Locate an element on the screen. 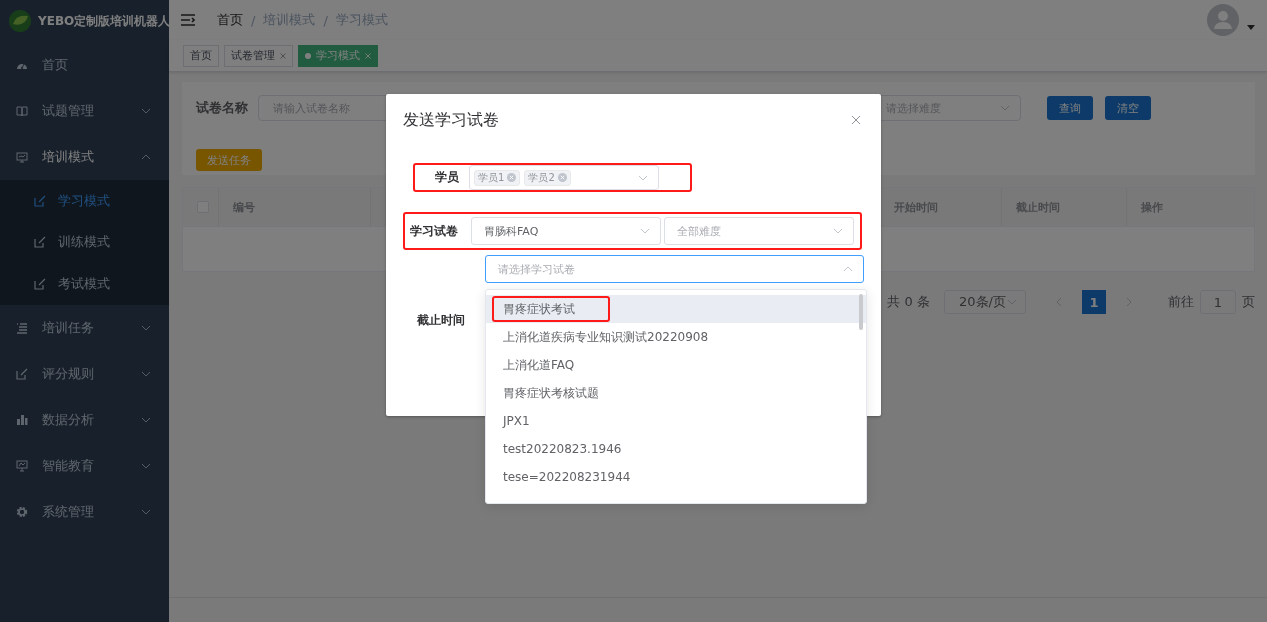 This screenshot has width=1267, height=622. menu-label: 考试模式 is located at coordinates (84, 283).